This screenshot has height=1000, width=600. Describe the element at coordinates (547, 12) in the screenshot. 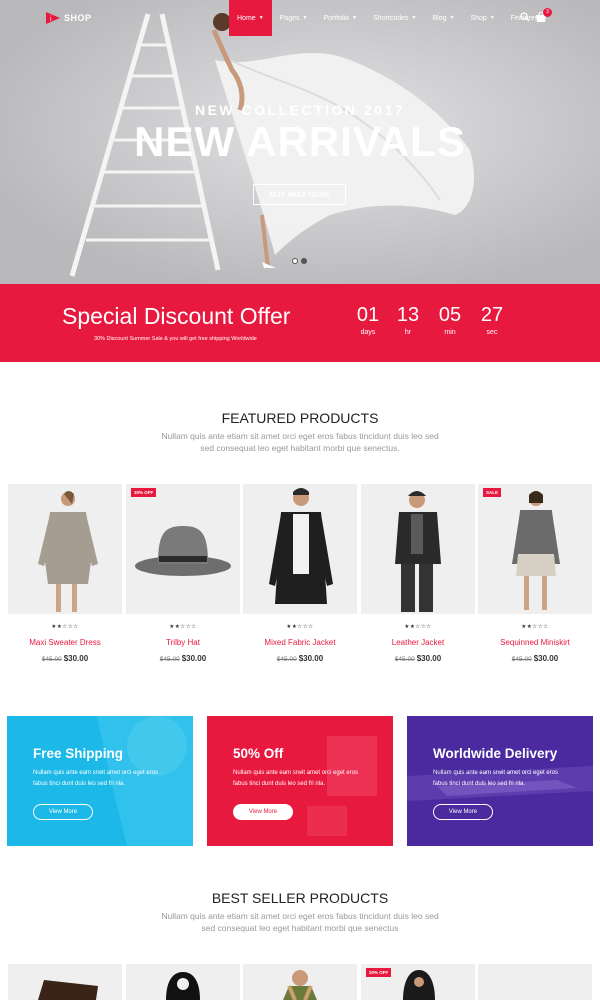

I see `cart-count-badge: 3` at that location.